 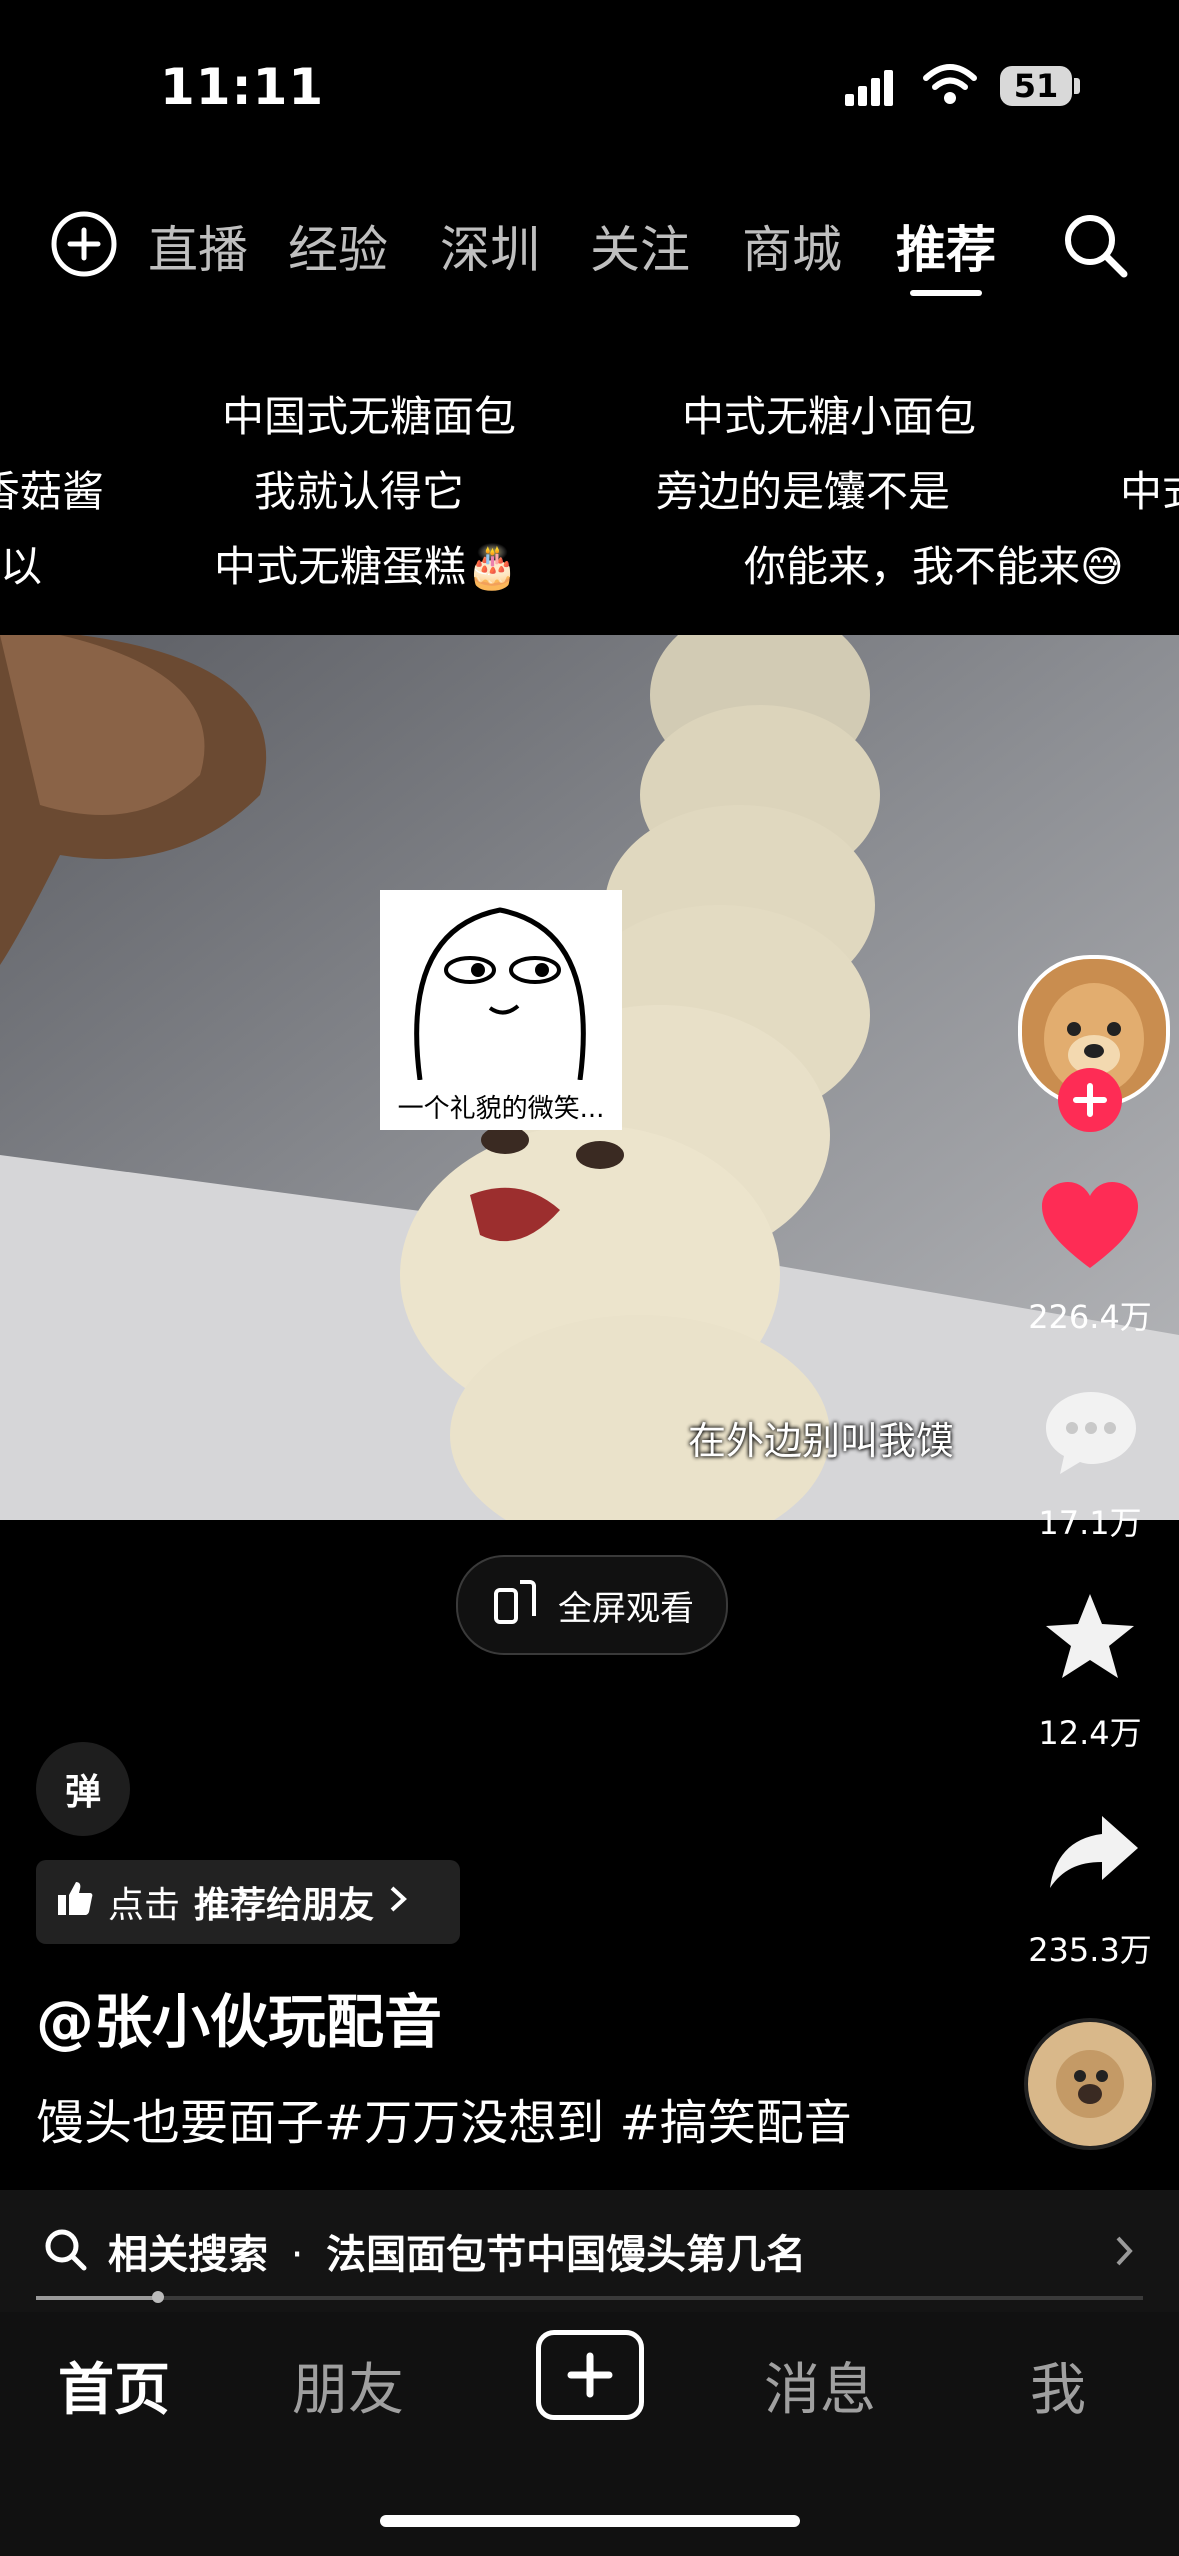 What do you see at coordinates (284, 1905) in the screenshot?
I see `recommend-label: 推荐给朋友` at bounding box center [284, 1905].